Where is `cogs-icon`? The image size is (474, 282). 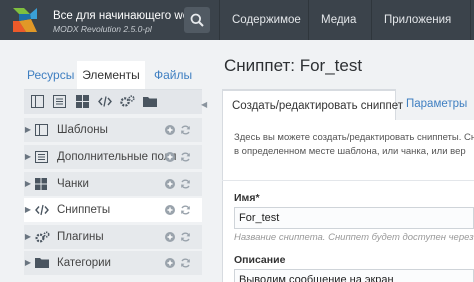 cogs-icon is located at coordinates (42, 237).